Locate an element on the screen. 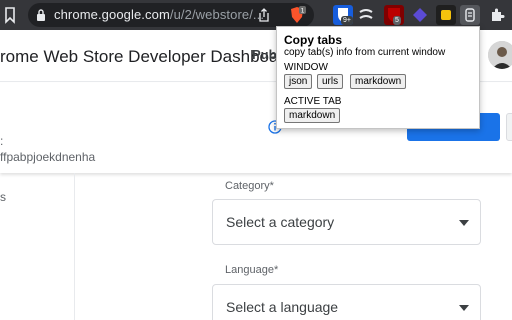  puzzle-icon is located at coordinates (497, 15).